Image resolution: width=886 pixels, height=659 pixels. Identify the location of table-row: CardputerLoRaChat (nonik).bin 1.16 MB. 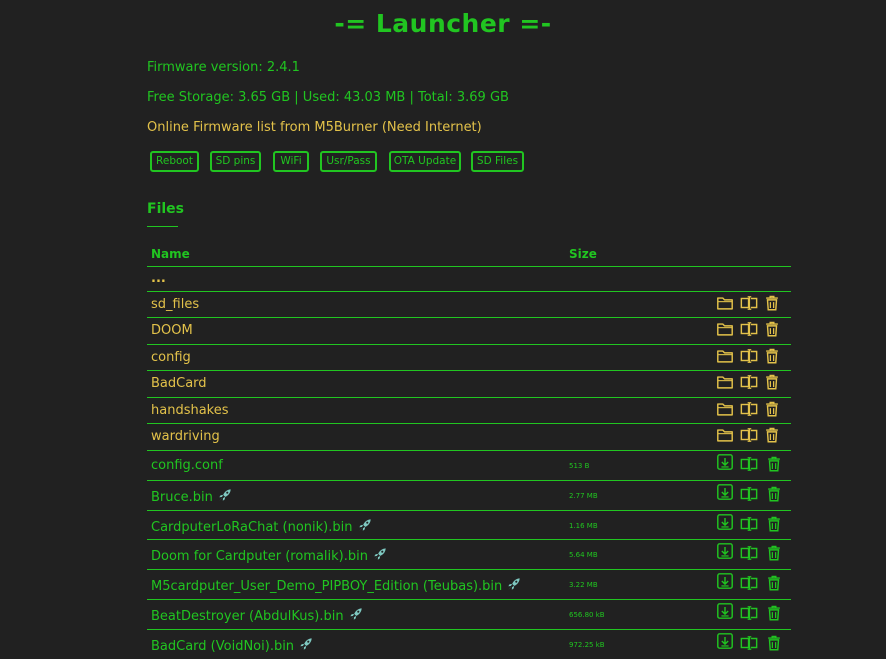
(469, 525).